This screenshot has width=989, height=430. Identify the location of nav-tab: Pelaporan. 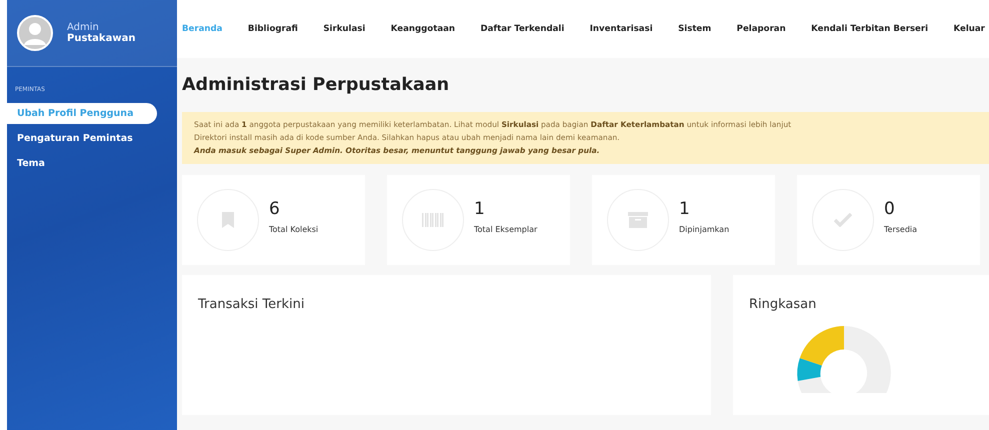
(761, 29).